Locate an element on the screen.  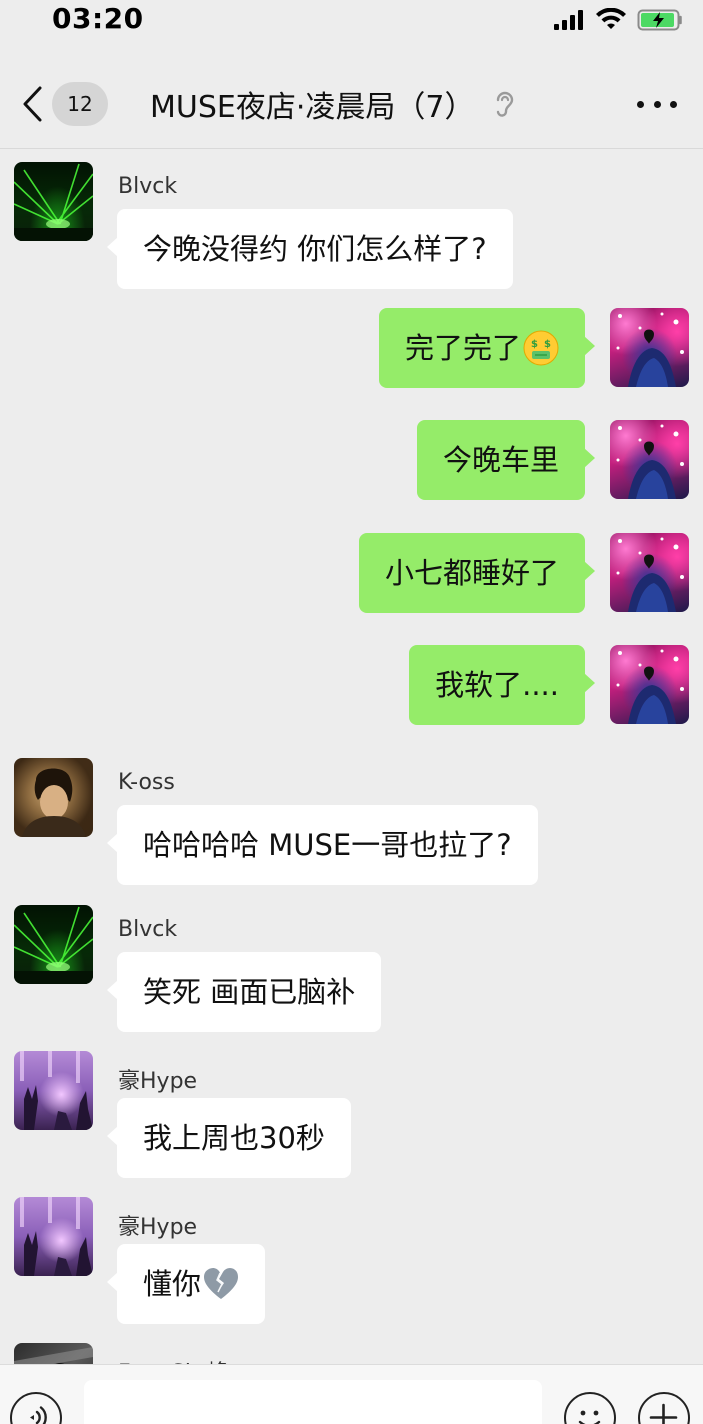
message-item: Blvck 今晚没得约 你们怎么样了? is located at coordinates (351, 227).